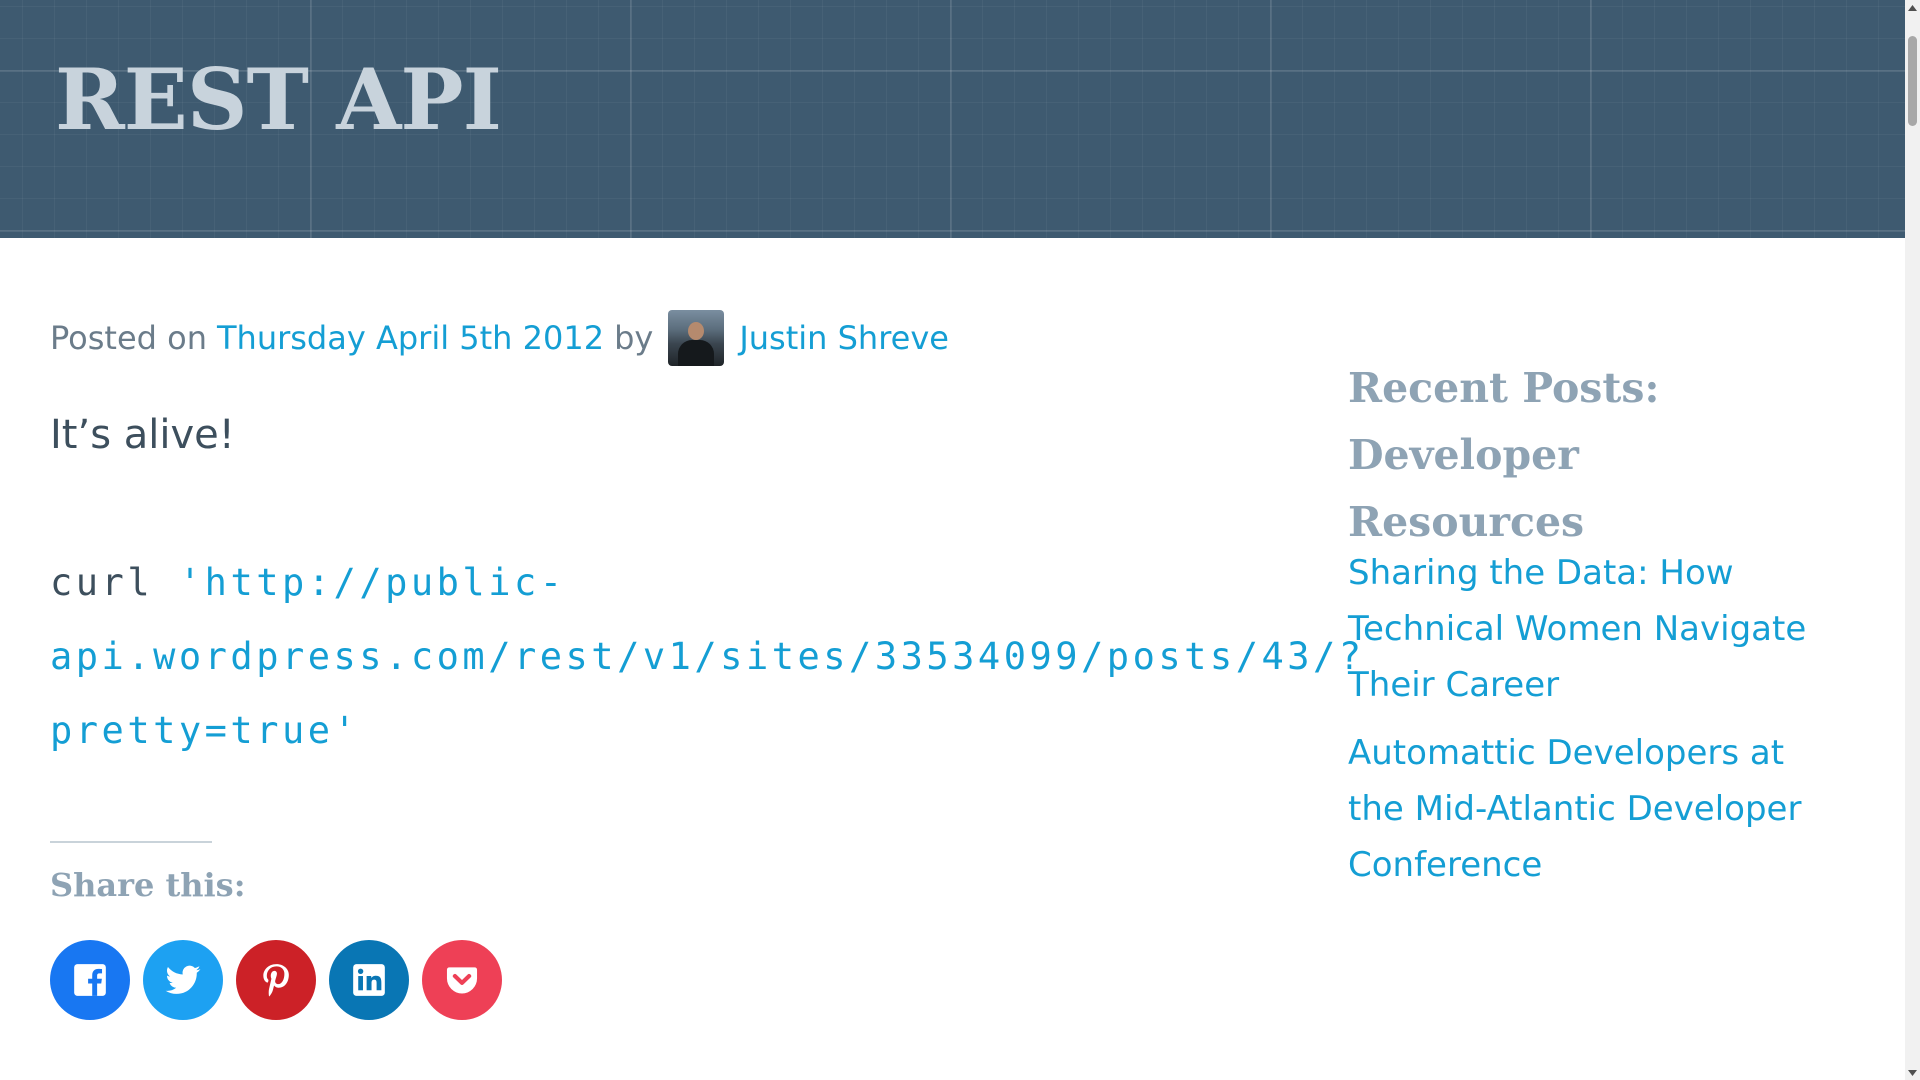 The width and height of the screenshot is (1920, 1080). I want to click on share-twitter-button, so click(183, 980).